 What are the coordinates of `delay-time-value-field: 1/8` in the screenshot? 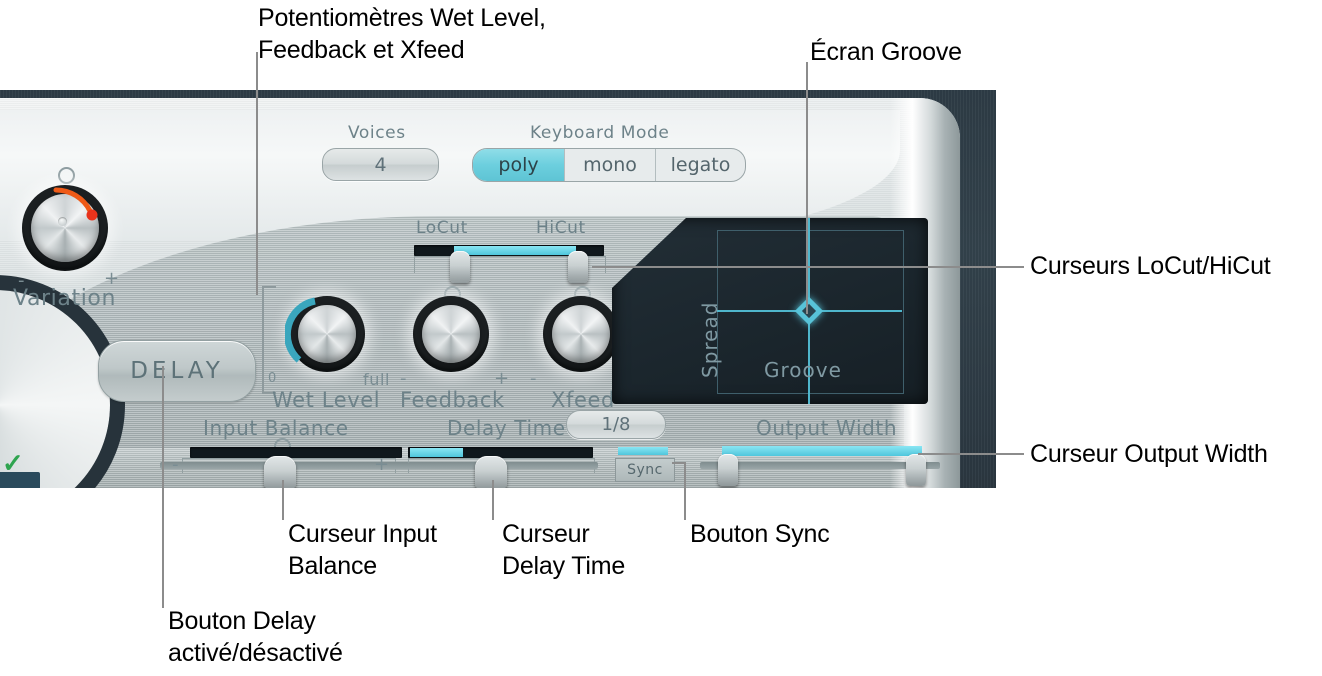 It's located at (616, 424).